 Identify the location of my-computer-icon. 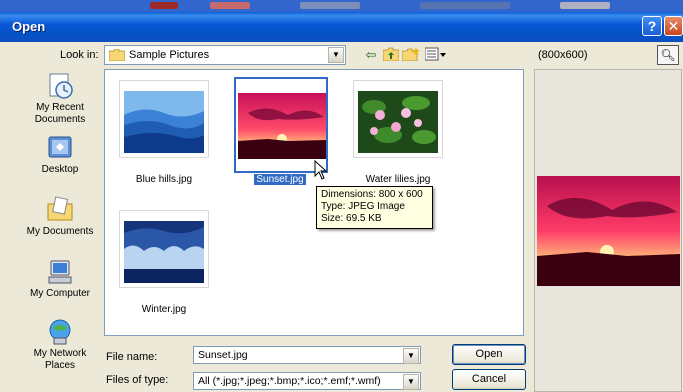
(60, 272).